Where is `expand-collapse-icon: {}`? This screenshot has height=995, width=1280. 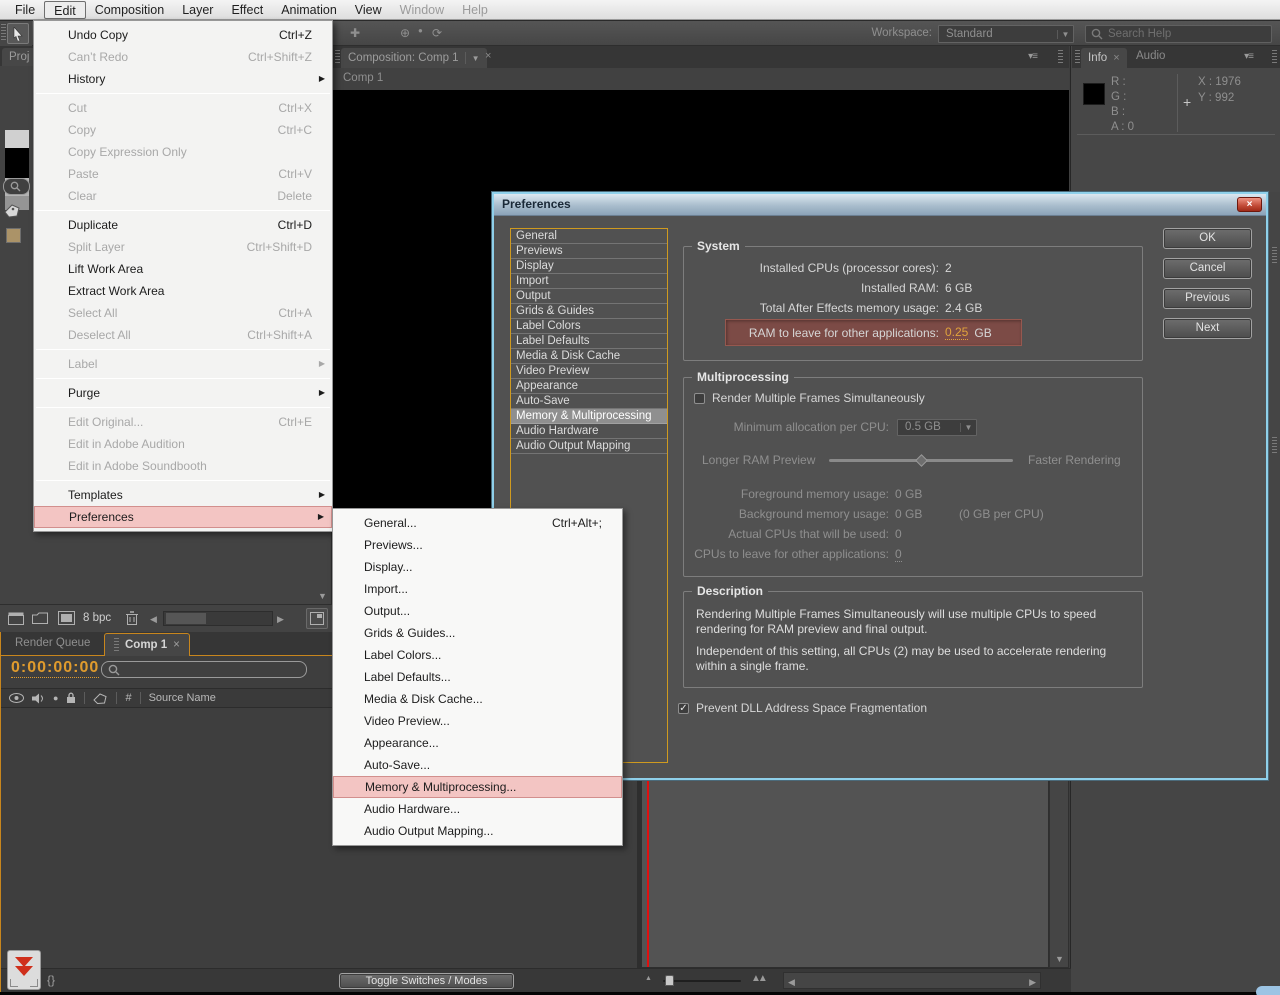 expand-collapse-icon: {} is located at coordinates (51, 980).